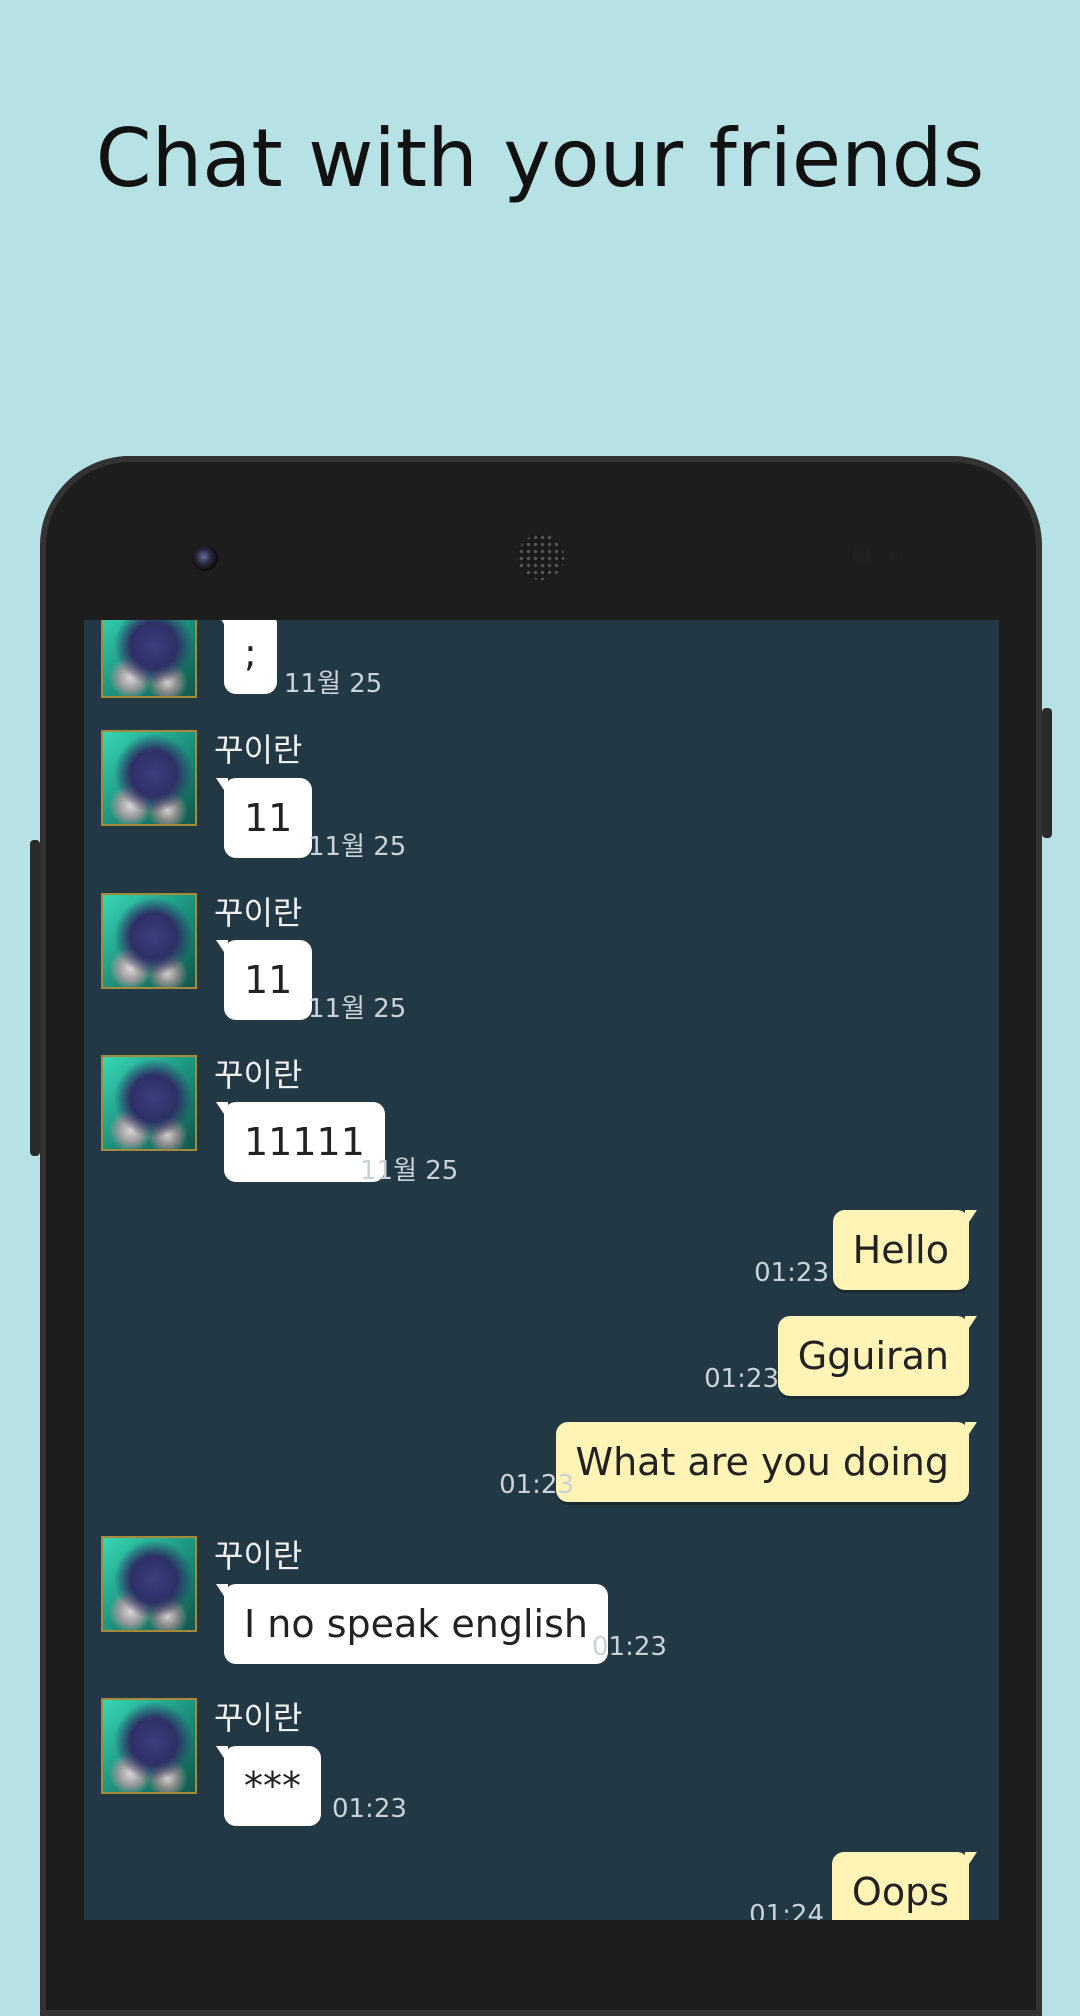 This screenshot has width=1080, height=2016. What do you see at coordinates (540, 158) in the screenshot?
I see `headline: Chat with your friends` at bounding box center [540, 158].